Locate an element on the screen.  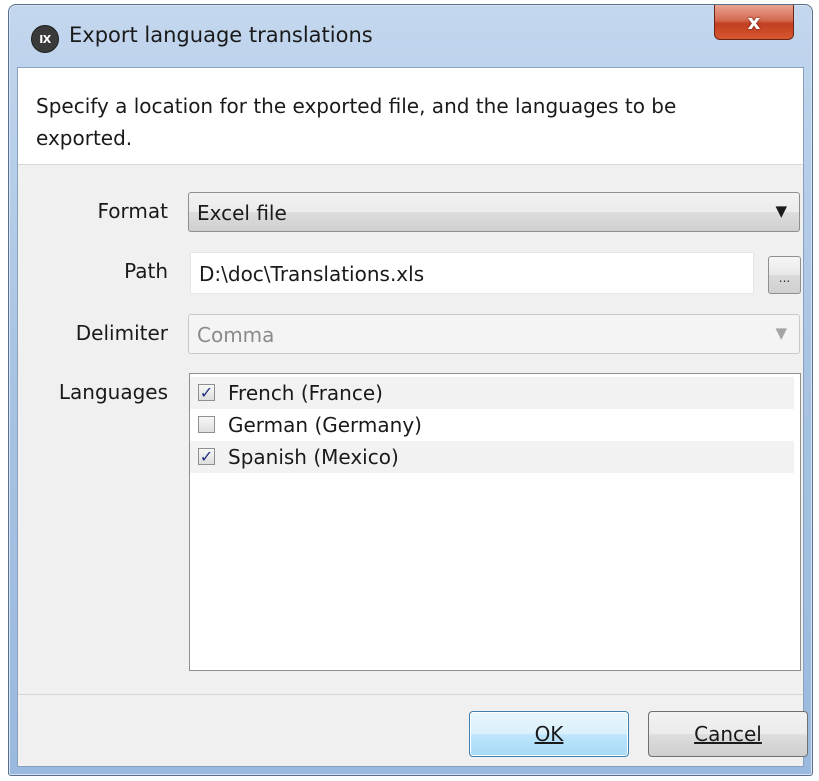
checkbox-german is located at coordinates (206, 424).